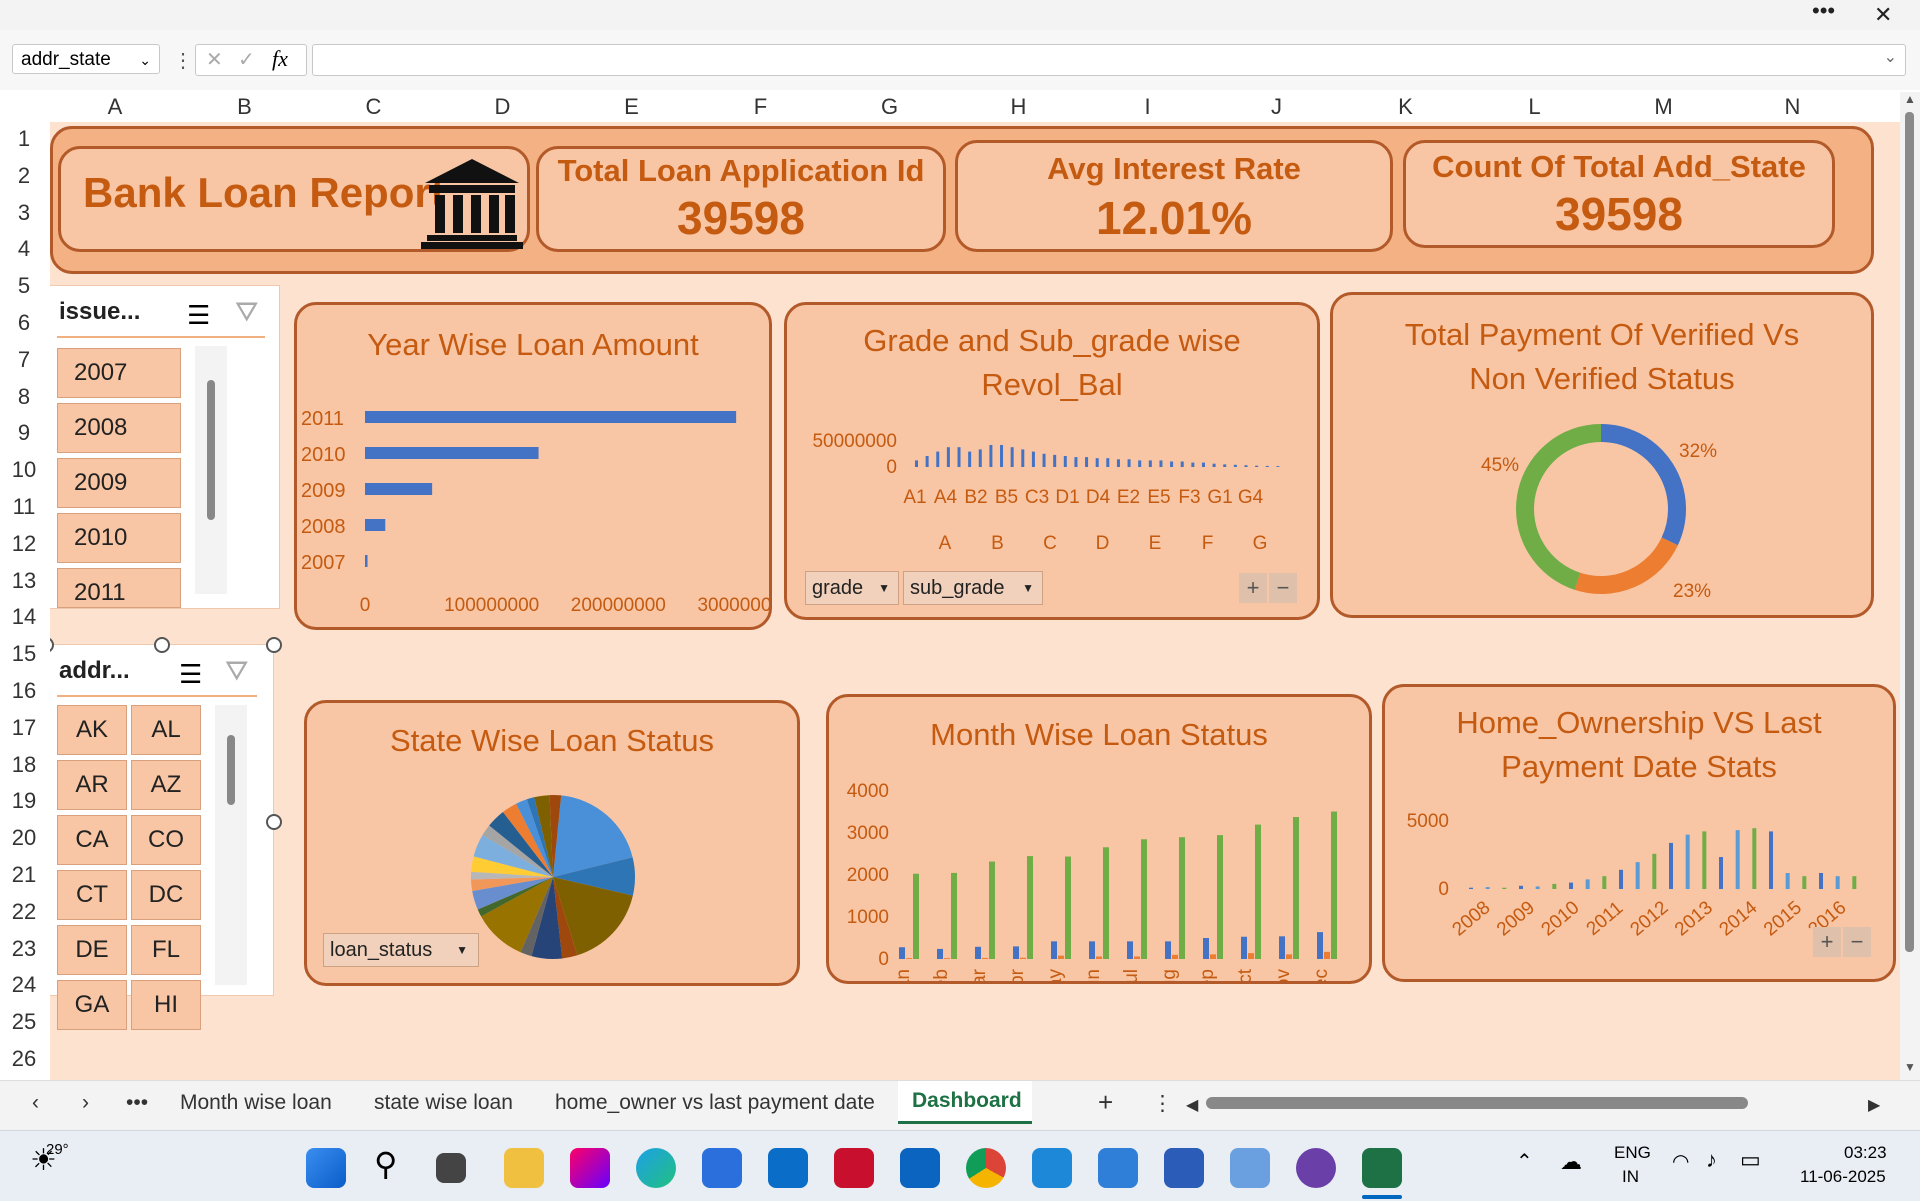 The width and height of the screenshot is (1920, 1201). What do you see at coordinates (86, 59) in the screenshot?
I see `name-box: addr_state ⌄` at bounding box center [86, 59].